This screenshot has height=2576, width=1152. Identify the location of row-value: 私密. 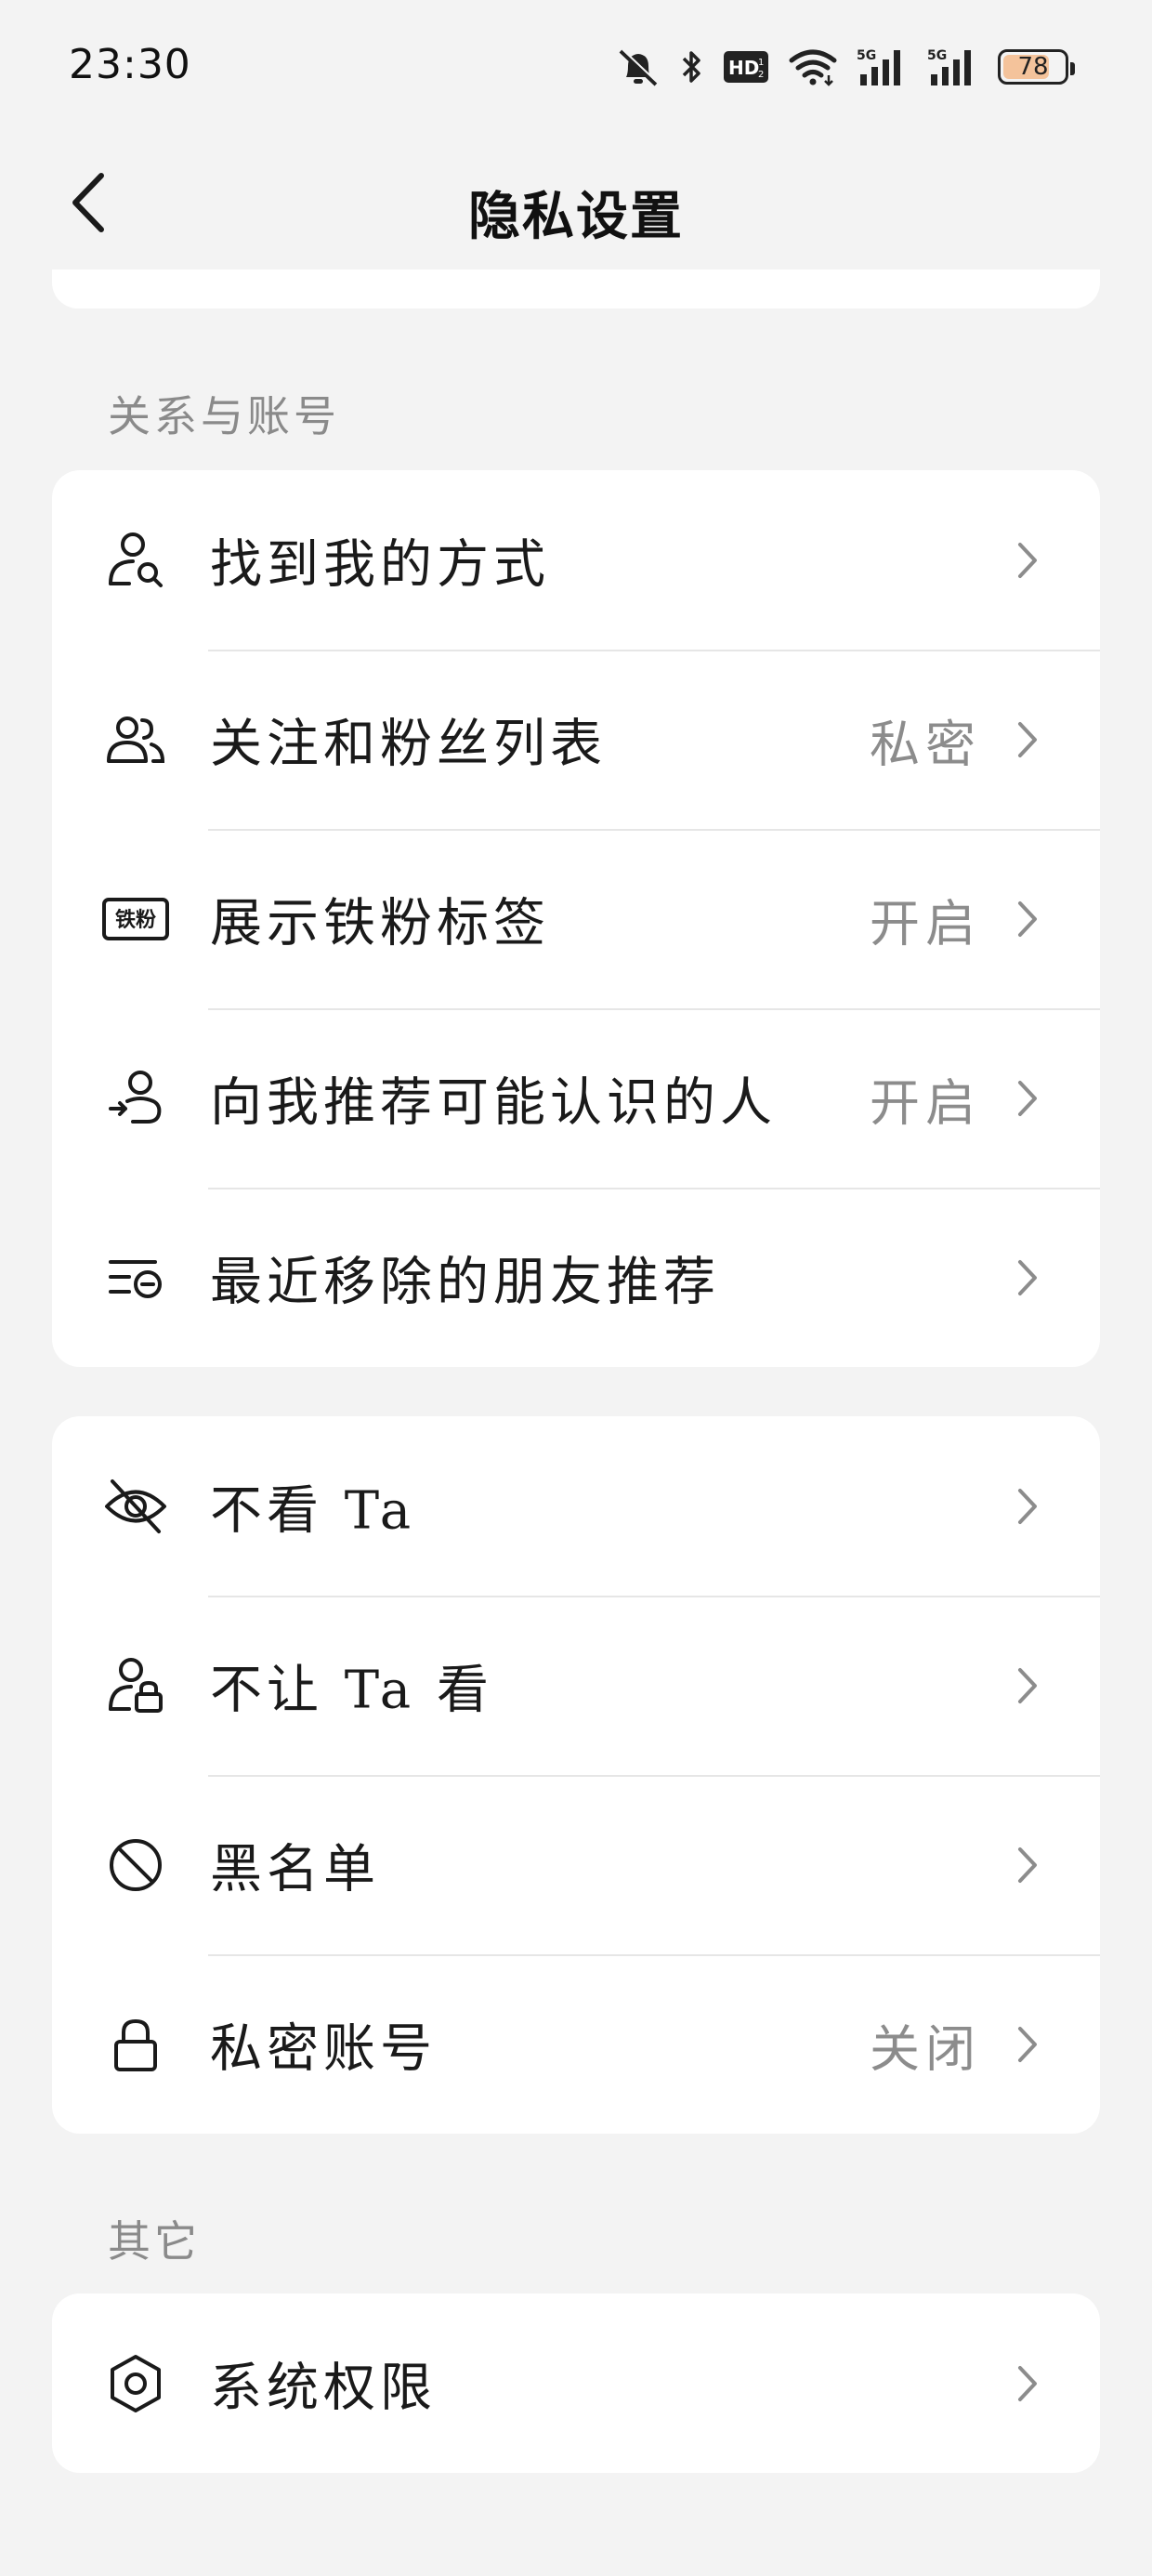
(925, 744).